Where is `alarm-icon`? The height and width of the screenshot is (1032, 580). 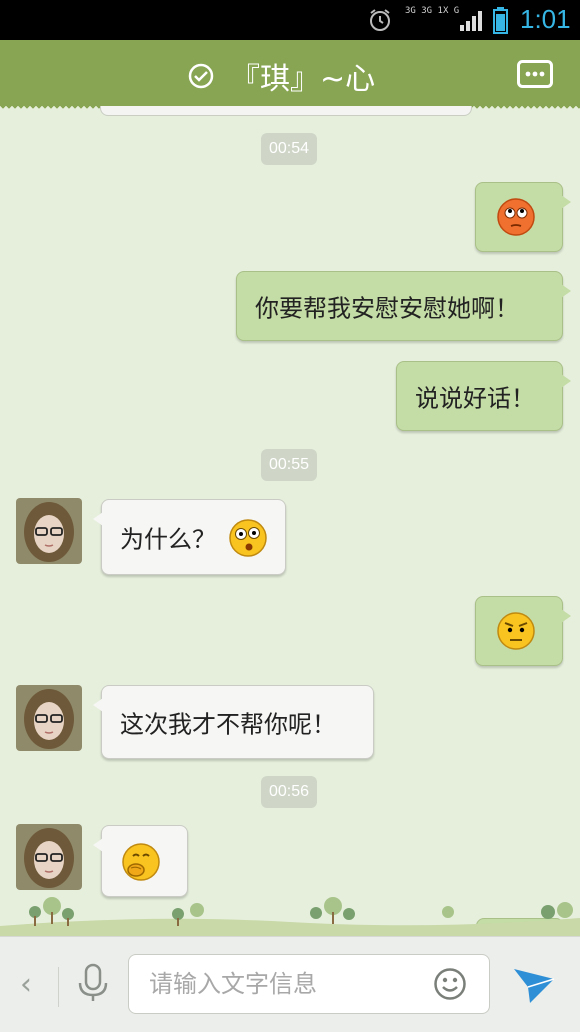
alarm-icon is located at coordinates (380, 20).